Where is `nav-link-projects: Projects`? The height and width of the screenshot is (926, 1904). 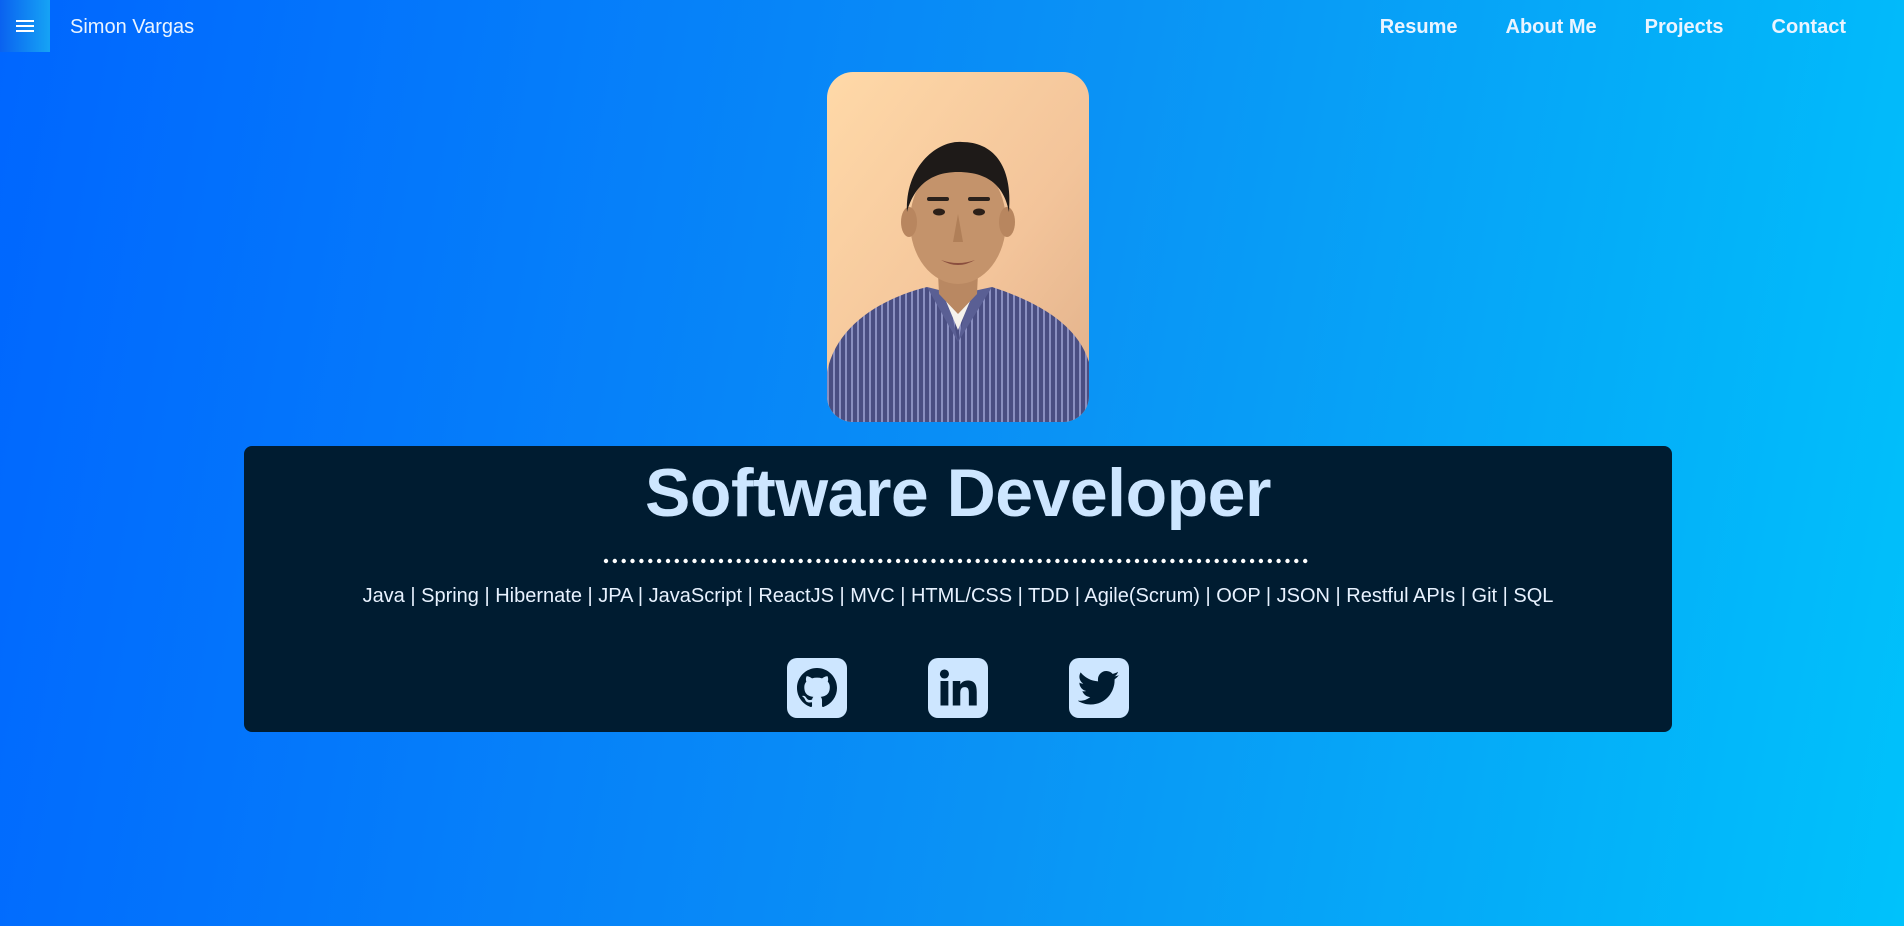 nav-link-projects: Projects is located at coordinates (1684, 27).